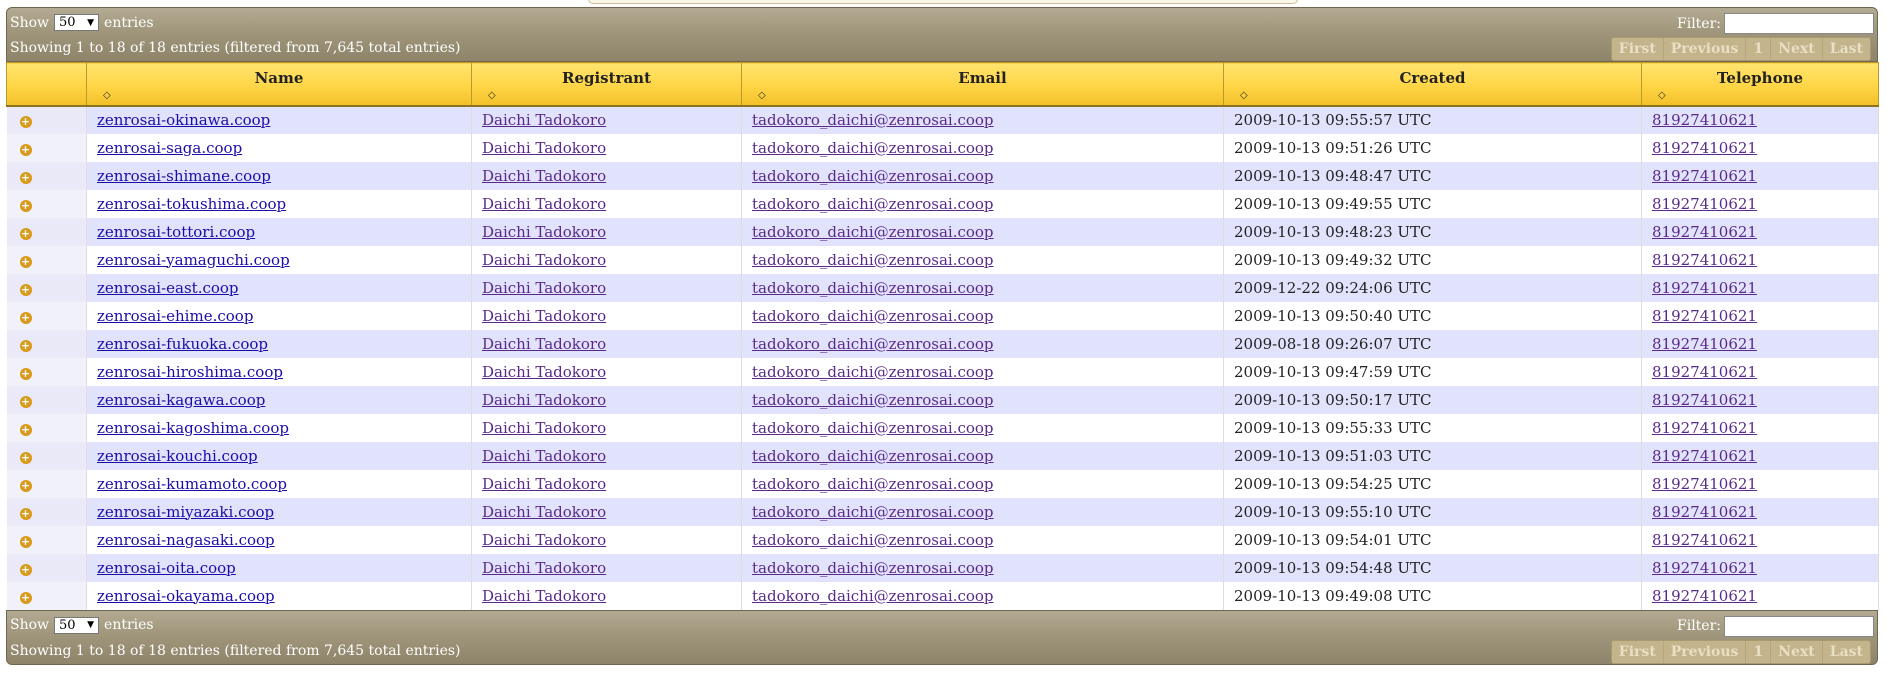 The width and height of the screenshot is (1886, 683). I want to click on domain-link: zenrosai-okinawa.coop, so click(183, 120).